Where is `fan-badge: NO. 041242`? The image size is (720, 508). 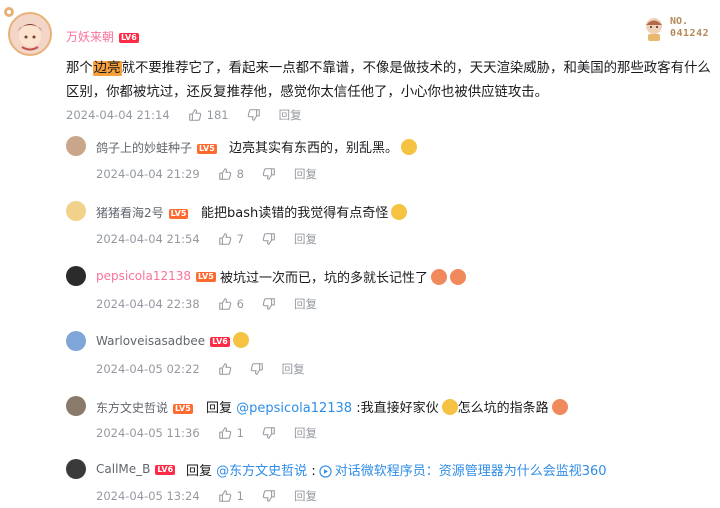
fan-badge: NO. 041242 is located at coordinates (678, 29).